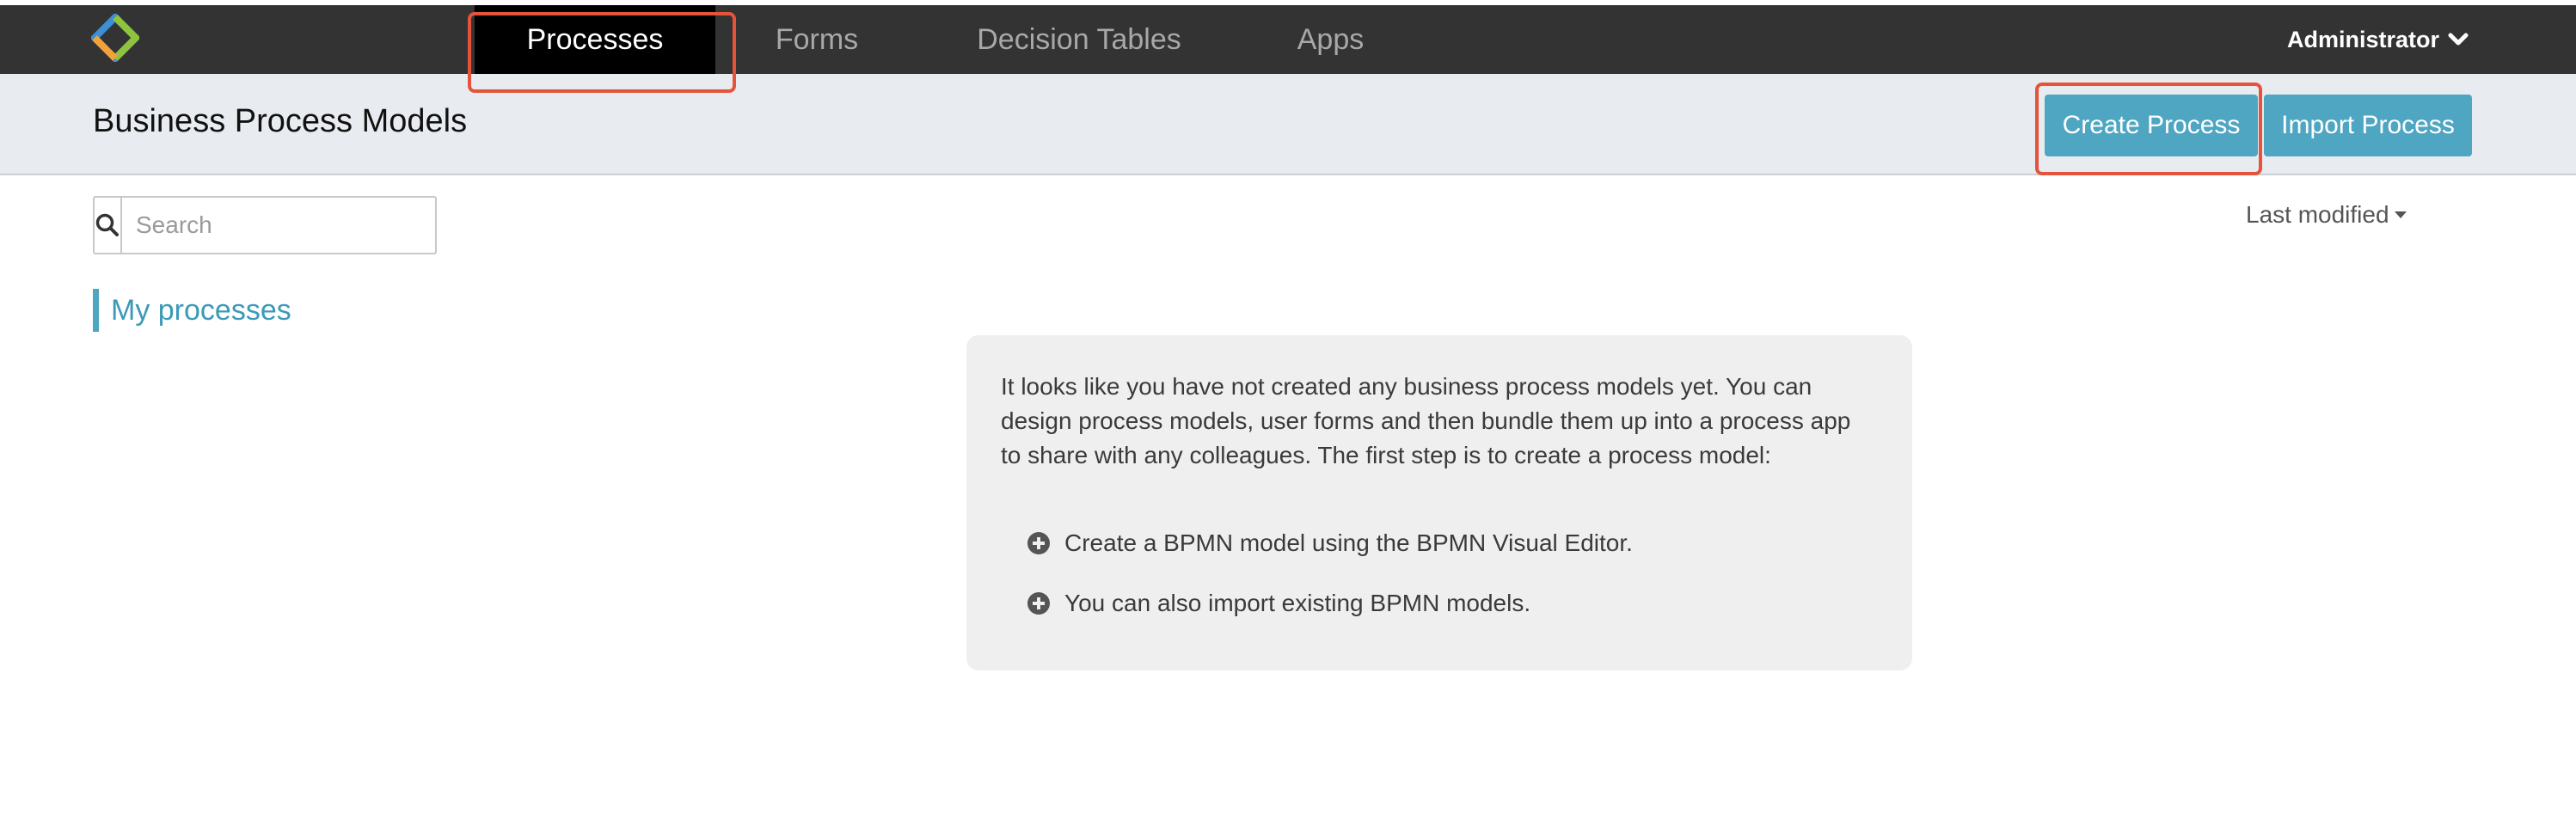  What do you see at coordinates (285, 225) in the screenshot?
I see `search-input` at bounding box center [285, 225].